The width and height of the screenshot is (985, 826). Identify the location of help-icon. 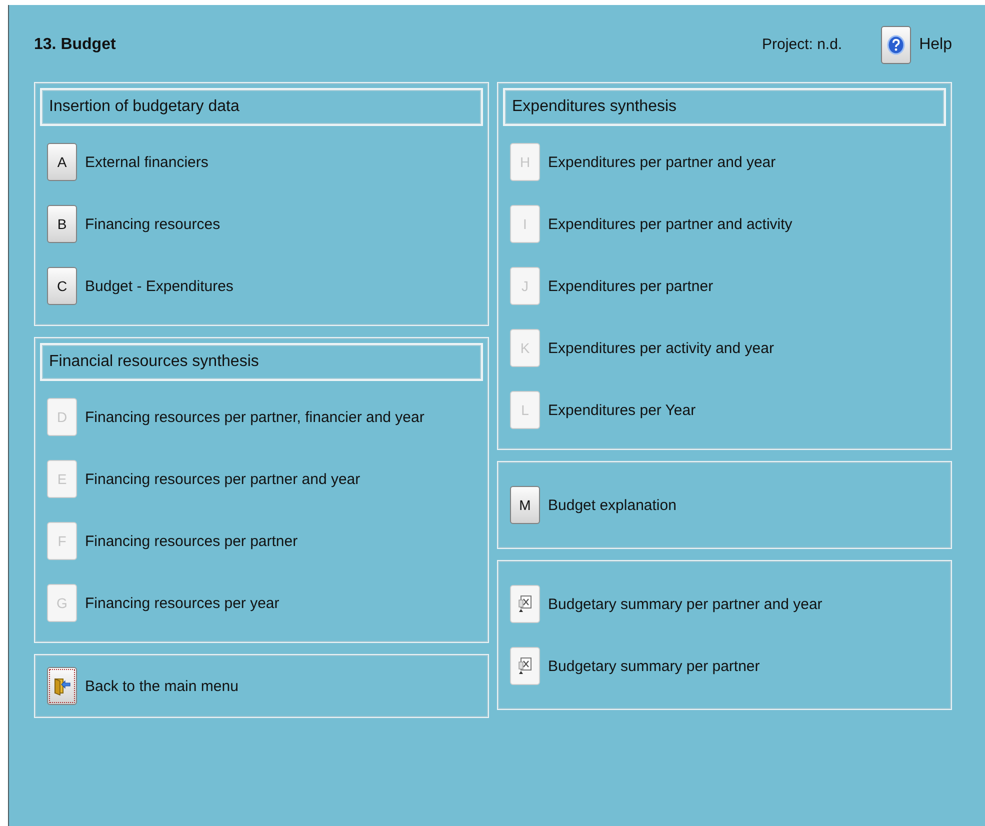
(896, 44).